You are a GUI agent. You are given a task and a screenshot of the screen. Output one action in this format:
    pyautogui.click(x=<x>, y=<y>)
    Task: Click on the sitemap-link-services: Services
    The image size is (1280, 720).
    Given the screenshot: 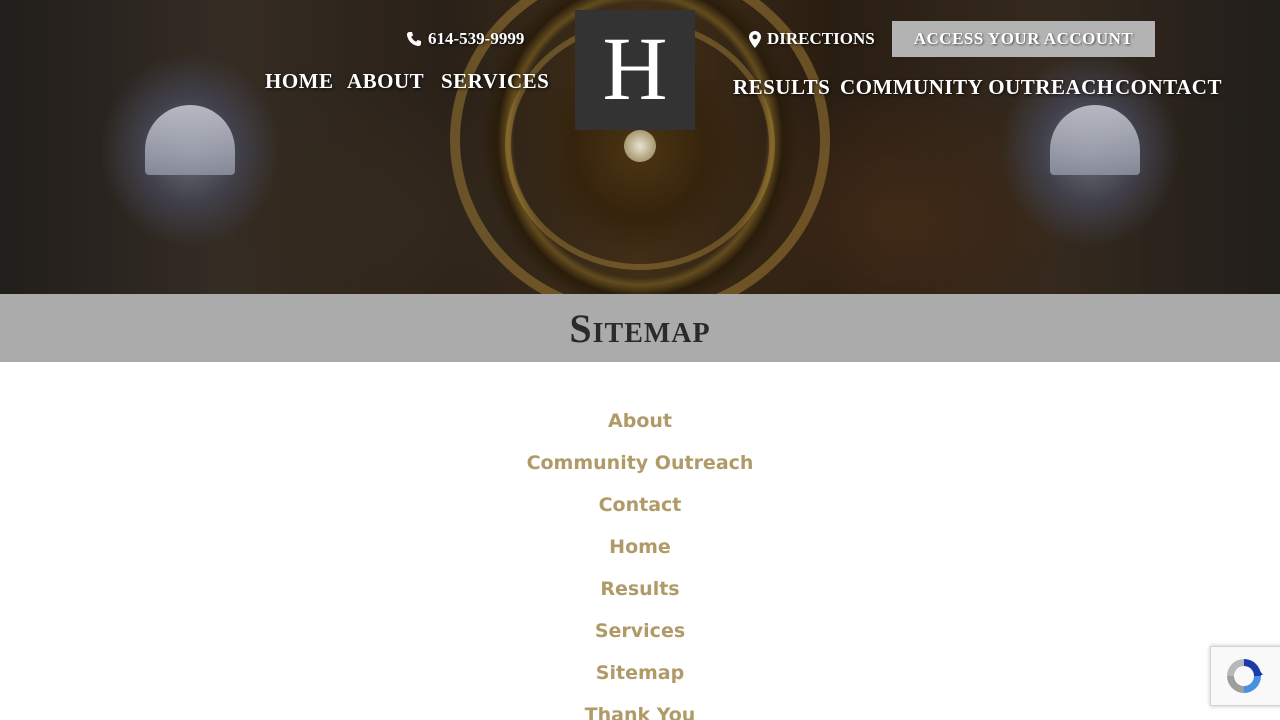 What is the action you would take?
    pyautogui.click(x=640, y=631)
    